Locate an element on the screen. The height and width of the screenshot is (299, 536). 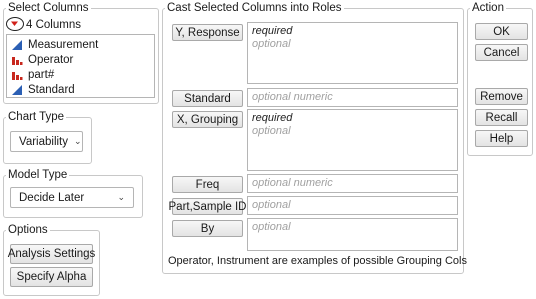
column-list: Measurement Operator part# Standard is located at coordinates (80, 66).